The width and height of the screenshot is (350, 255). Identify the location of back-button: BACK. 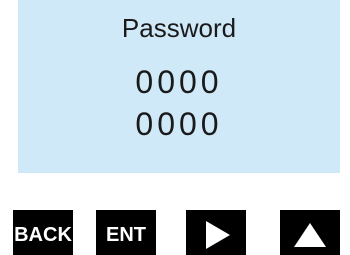
(43, 232).